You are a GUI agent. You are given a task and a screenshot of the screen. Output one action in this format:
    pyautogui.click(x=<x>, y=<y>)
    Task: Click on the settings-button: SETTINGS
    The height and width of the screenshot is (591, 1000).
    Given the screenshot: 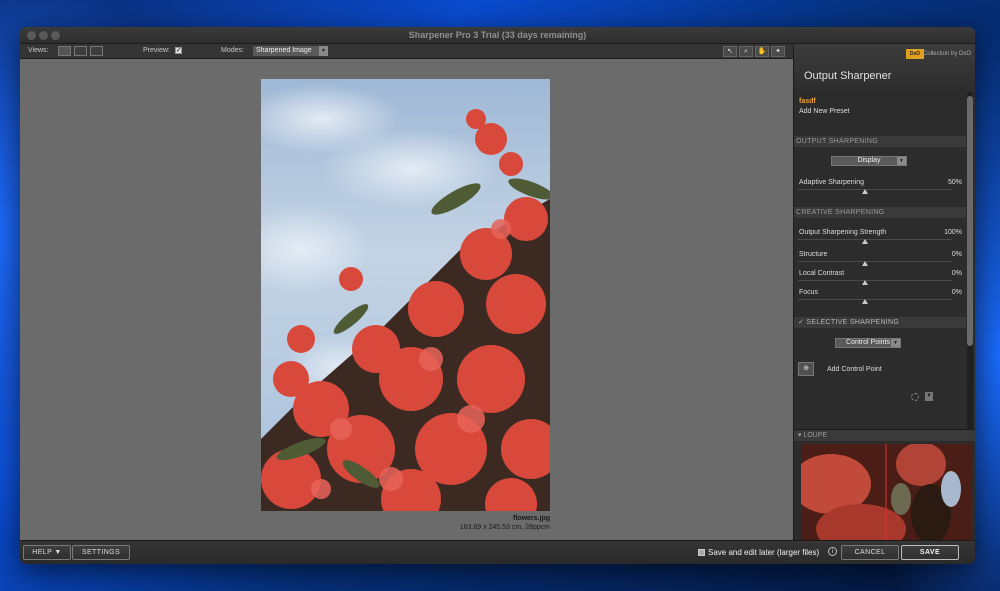 What is the action you would take?
    pyautogui.click(x=101, y=552)
    